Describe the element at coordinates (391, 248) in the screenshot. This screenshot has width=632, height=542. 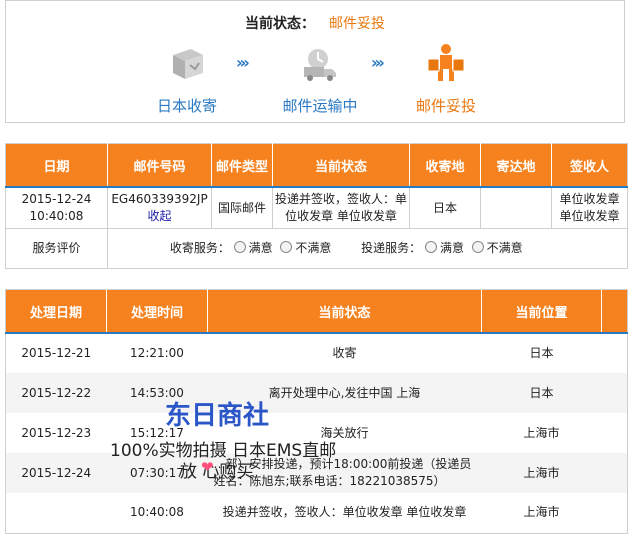
I see `rating-group-label: 投递服务：` at that location.